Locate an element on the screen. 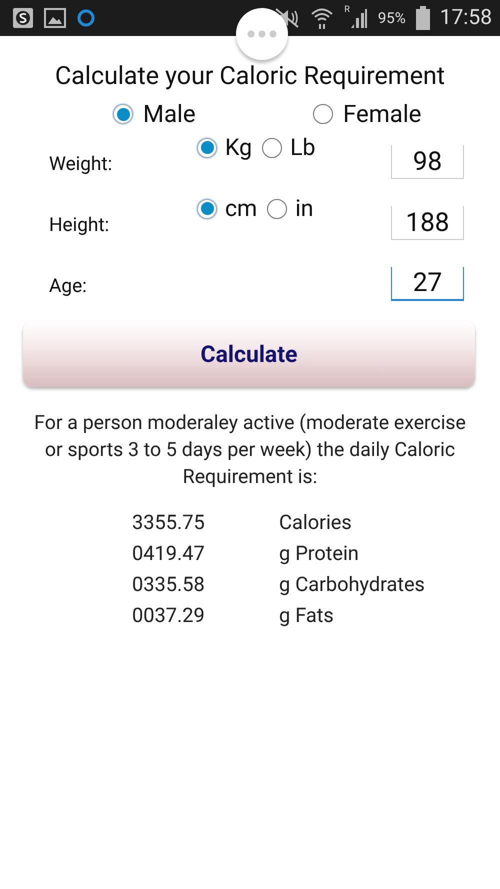 This screenshot has height=889, width=500. option-label: Male is located at coordinates (169, 114).